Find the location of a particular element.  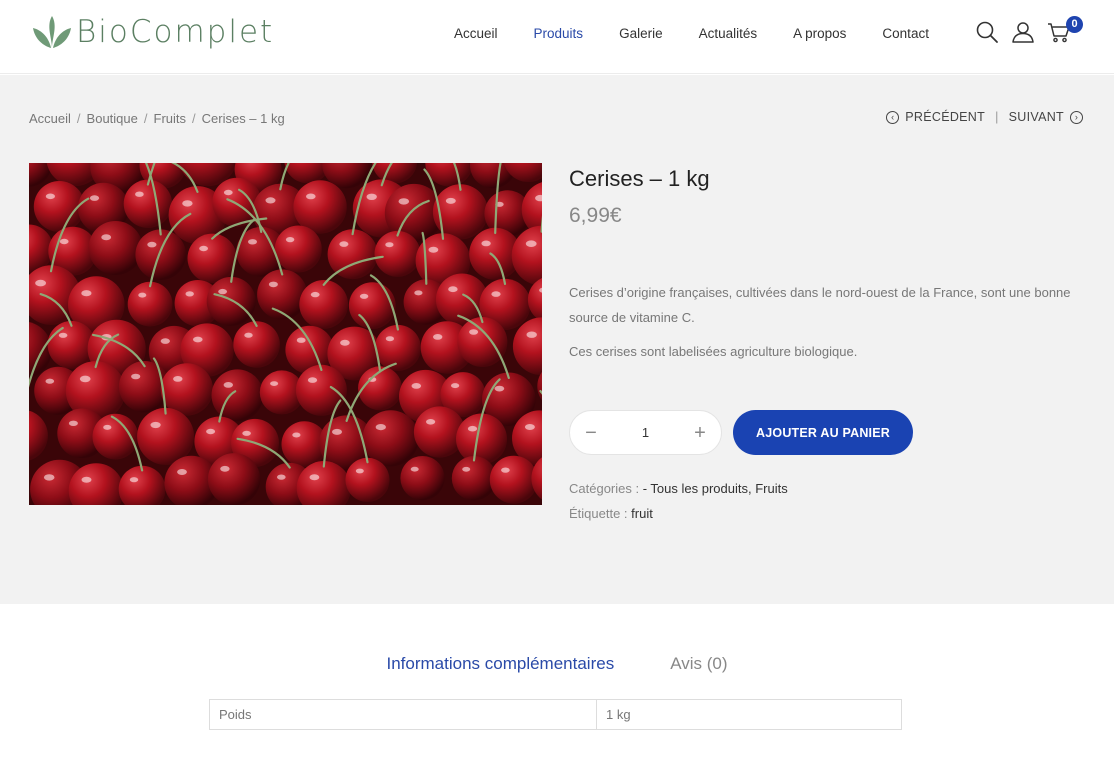

product-tabs: Informations complémentaires Avis (0) is located at coordinates (557, 664).